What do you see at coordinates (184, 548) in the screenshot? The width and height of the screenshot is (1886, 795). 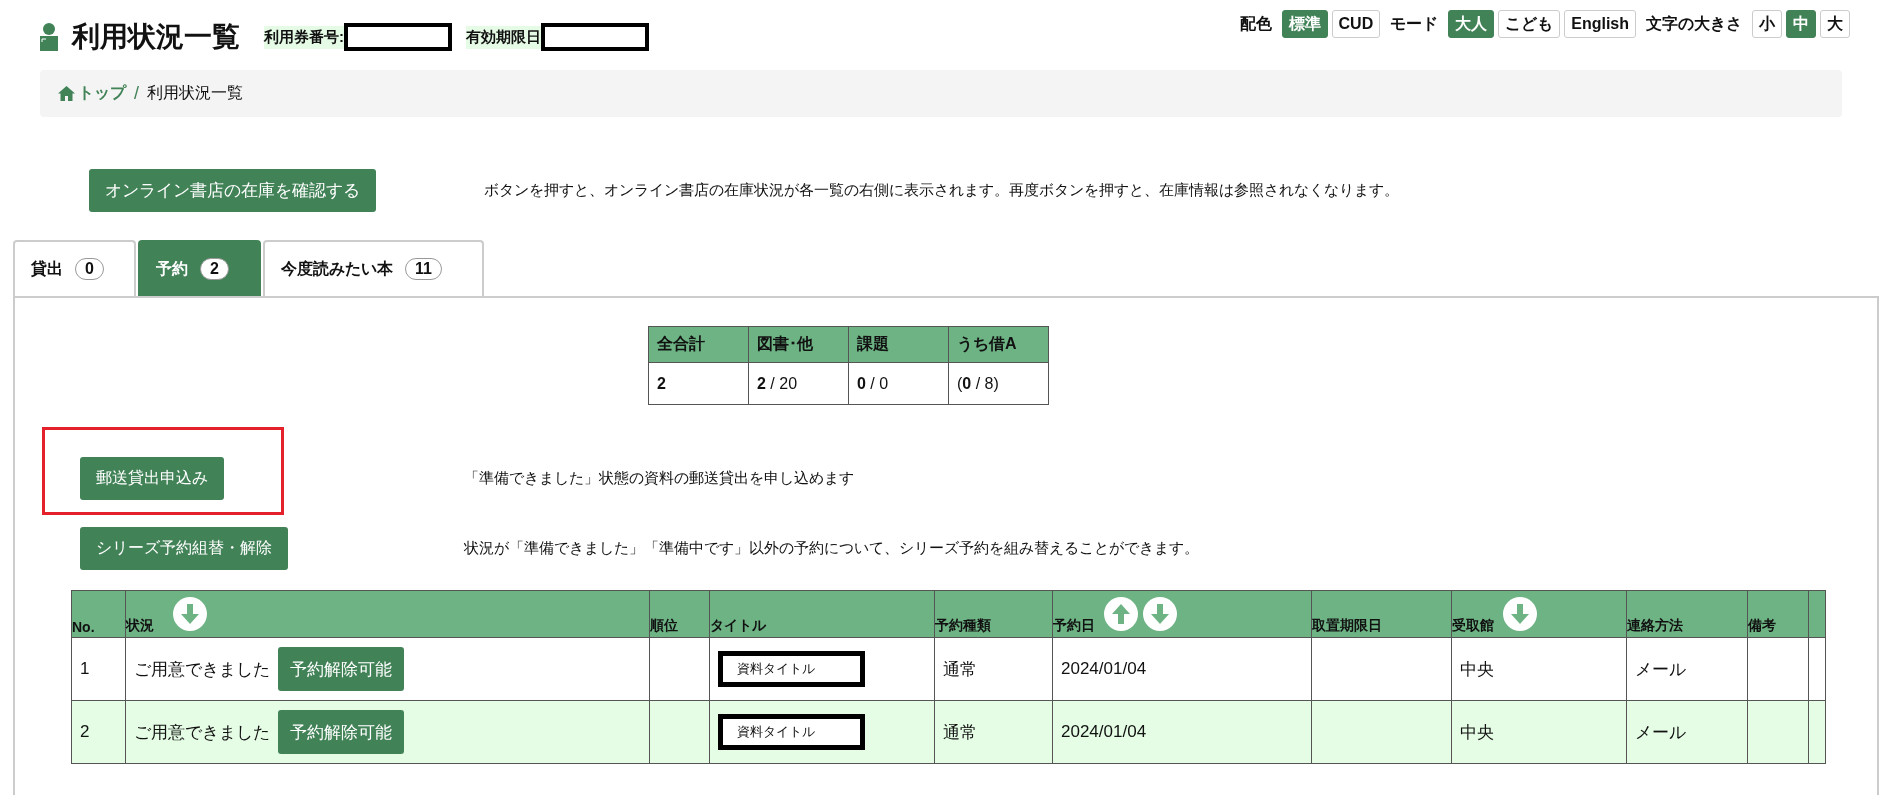 I see `action-button: シリーズ予約組替・解除` at bounding box center [184, 548].